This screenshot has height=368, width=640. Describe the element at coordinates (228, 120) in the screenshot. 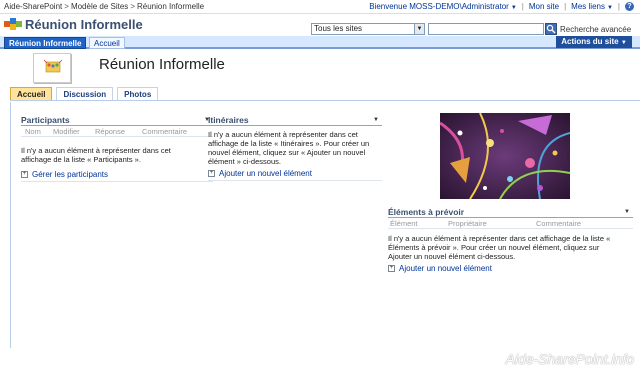

I see `itineraires-title: Itinéraires` at that location.